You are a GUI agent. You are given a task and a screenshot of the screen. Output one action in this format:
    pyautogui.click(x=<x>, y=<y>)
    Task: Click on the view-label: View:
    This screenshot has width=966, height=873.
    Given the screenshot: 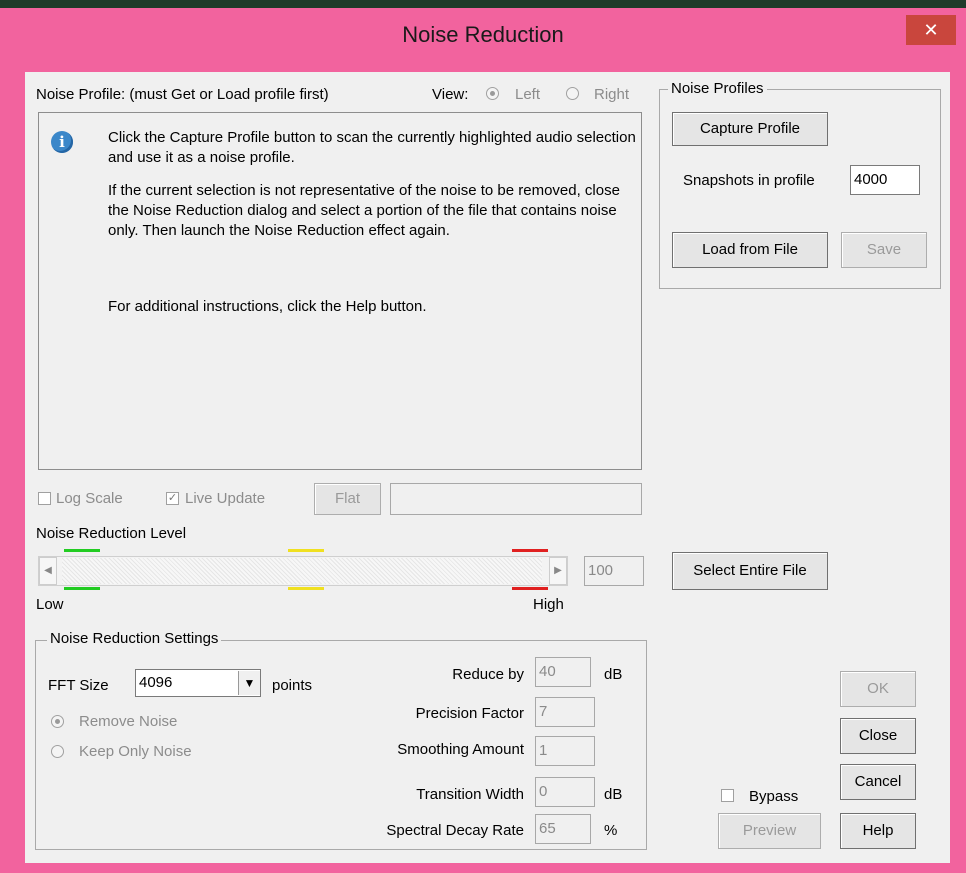 What is the action you would take?
    pyautogui.click(x=450, y=94)
    